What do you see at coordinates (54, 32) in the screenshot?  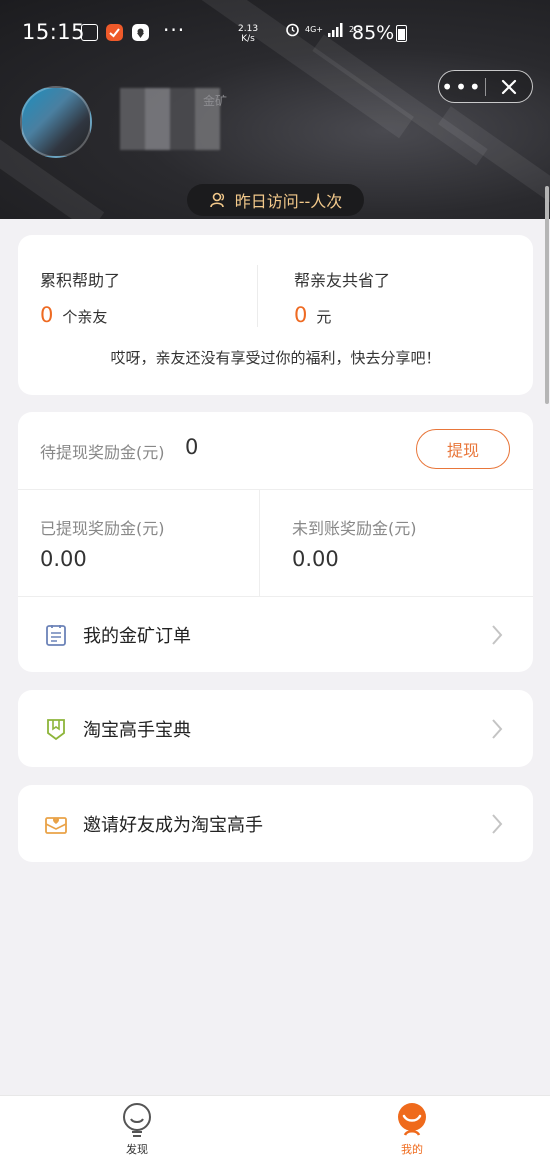 I see `status-time: 15:15` at bounding box center [54, 32].